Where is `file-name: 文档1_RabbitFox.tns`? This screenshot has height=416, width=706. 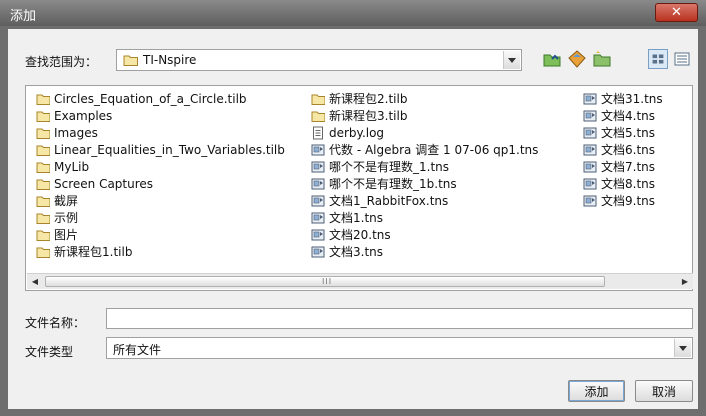 file-name: 文档1_RabbitFox.tns is located at coordinates (389, 201).